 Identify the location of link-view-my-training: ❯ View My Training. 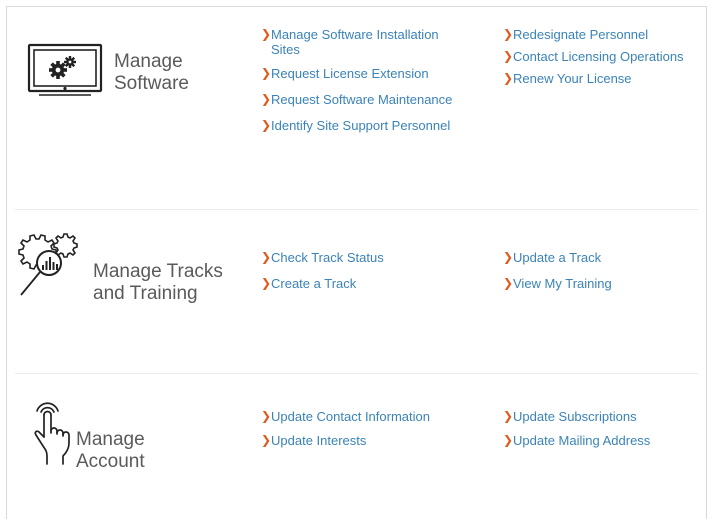
(603, 283).